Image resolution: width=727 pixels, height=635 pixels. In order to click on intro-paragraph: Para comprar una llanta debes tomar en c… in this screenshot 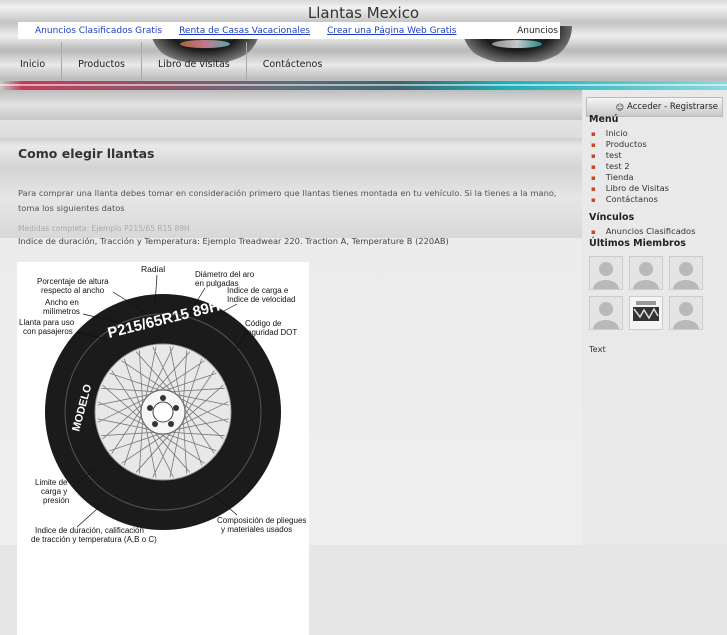, I will do `click(287, 200)`.